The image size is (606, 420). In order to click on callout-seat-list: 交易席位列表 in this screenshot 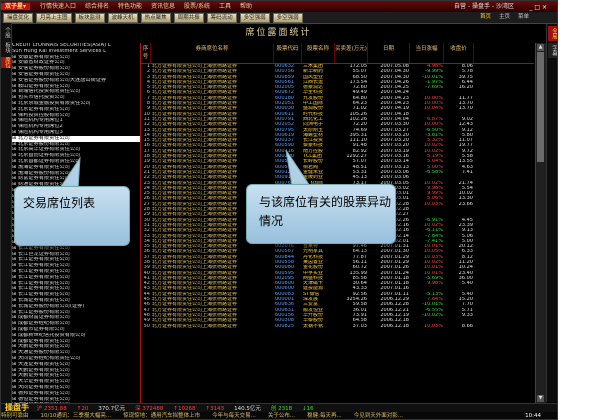, I will do `click(72, 216)`.